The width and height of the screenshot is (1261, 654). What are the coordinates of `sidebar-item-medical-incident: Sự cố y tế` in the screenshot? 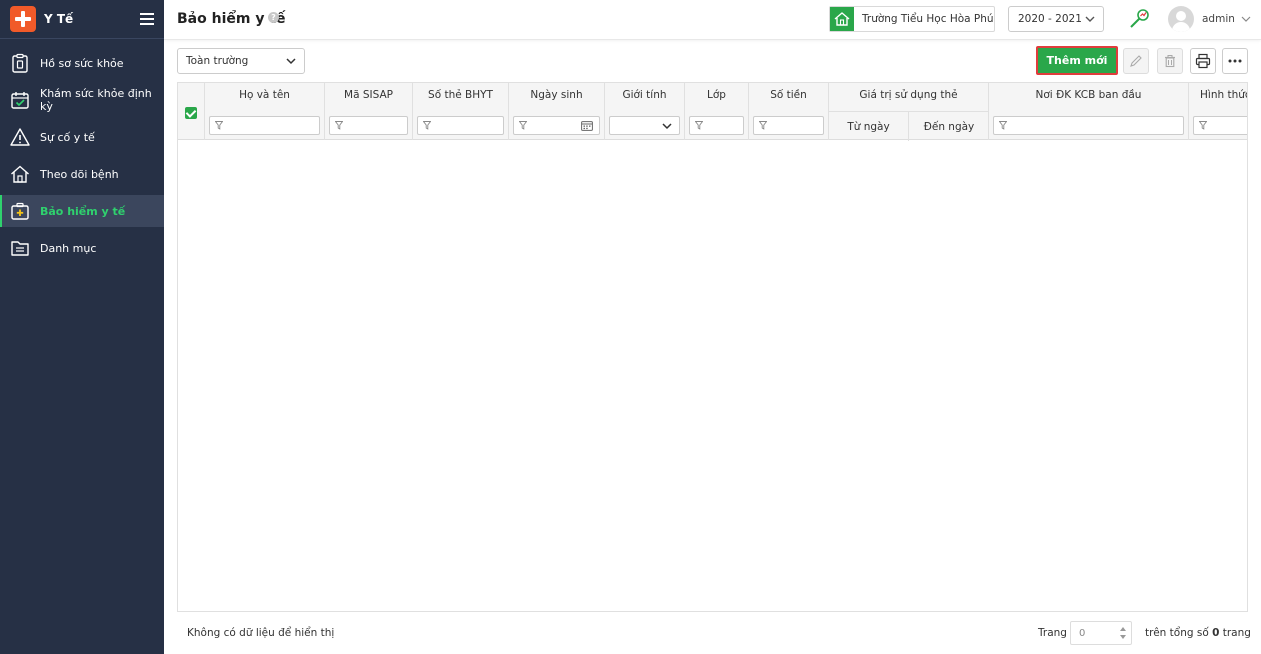 It's located at (82, 137).